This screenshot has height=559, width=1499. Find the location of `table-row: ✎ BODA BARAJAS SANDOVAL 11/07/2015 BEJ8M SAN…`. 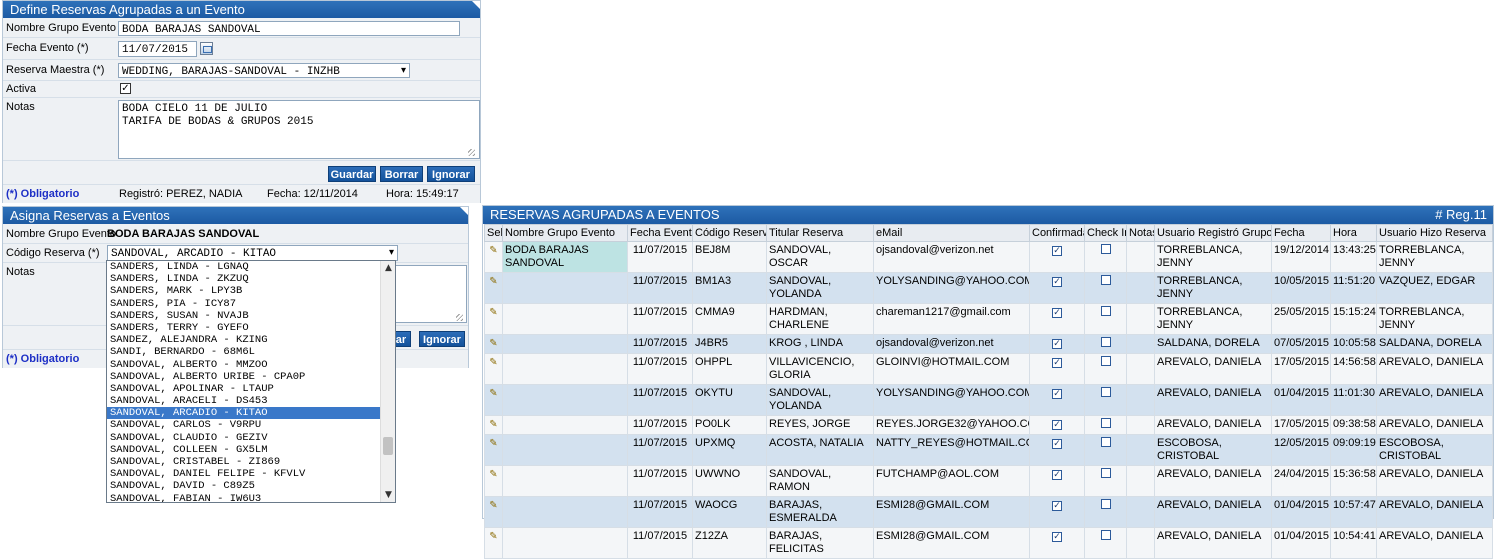

table-row: ✎ BODA BARAJAS SANDOVAL 11/07/2015 BEJ8M SAN… is located at coordinates (988, 257).